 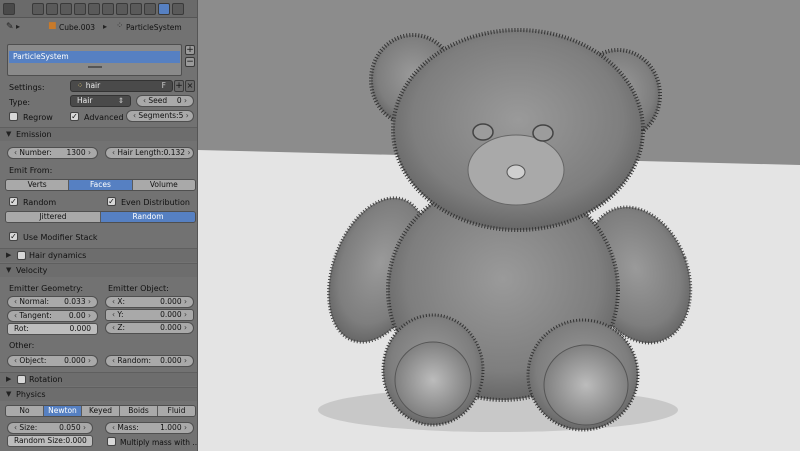 I want to click on fake-user-icon: F, so click(x=164, y=86).